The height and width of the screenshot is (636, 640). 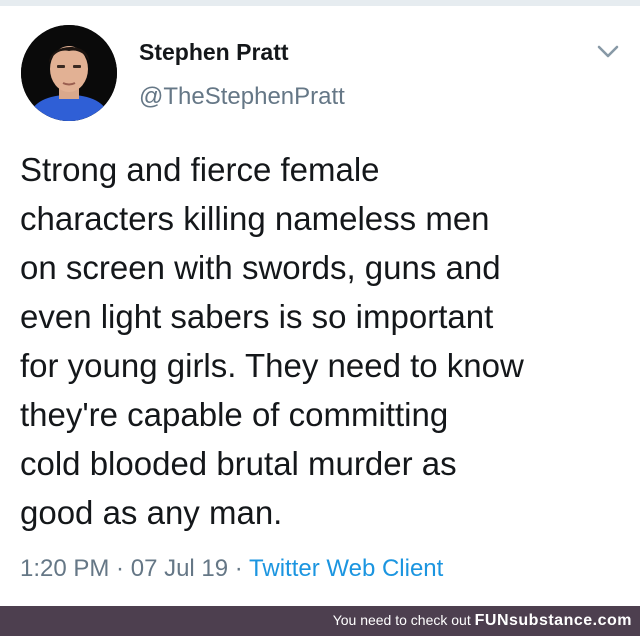 What do you see at coordinates (64, 568) in the screenshot?
I see `tweet-time: 1:20 PM` at bounding box center [64, 568].